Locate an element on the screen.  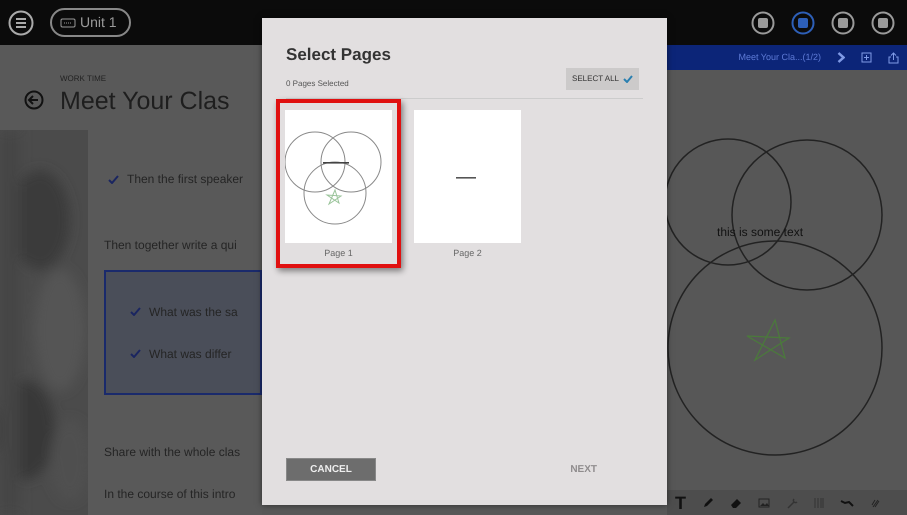
dialog-title: Select Pages is located at coordinates (339, 55).